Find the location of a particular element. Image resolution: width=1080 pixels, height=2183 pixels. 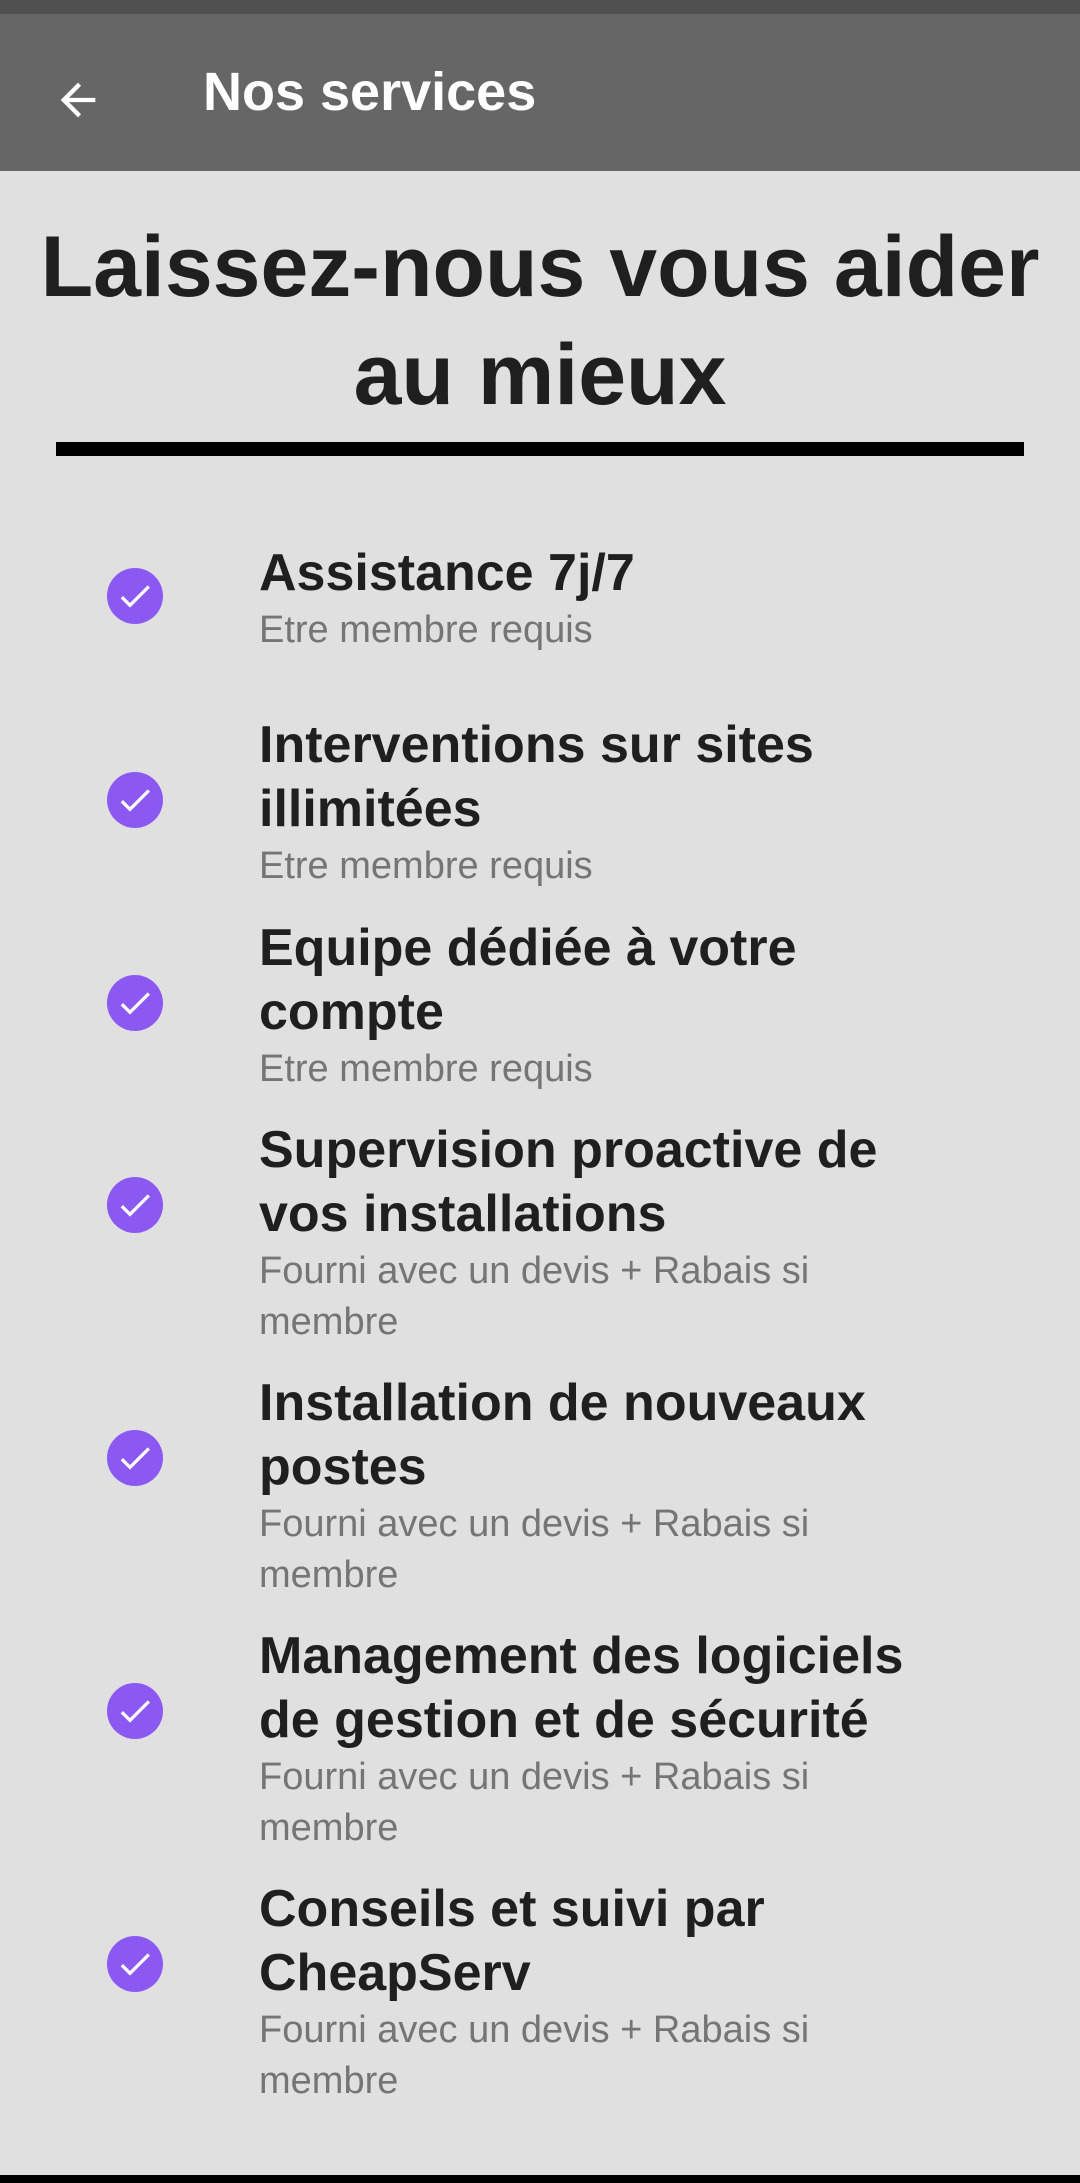

page-title: Nos services is located at coordinates (370, 92).